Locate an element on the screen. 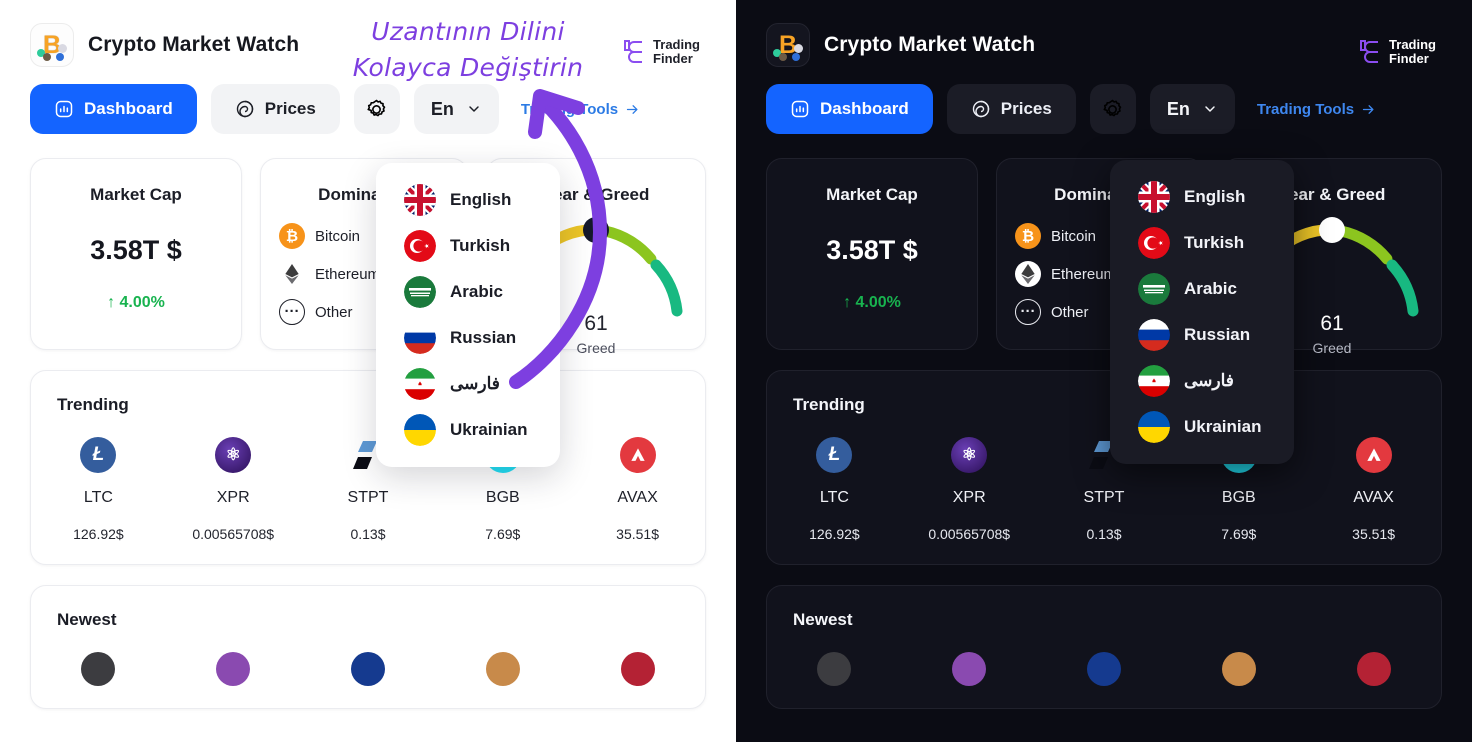  trending-coin-price: 126.92$ is located at coordinates (98, 534).